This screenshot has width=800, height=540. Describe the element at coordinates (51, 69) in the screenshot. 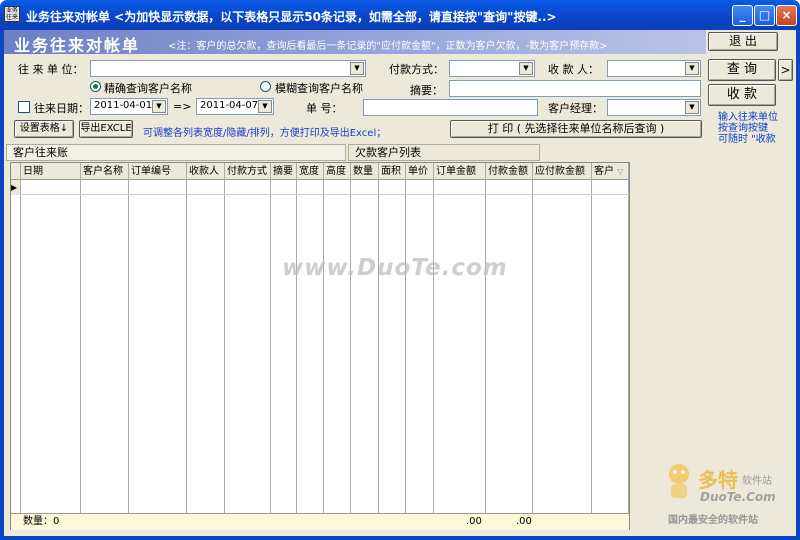

I see `unit-label: 往 来 单 位：` at that location.